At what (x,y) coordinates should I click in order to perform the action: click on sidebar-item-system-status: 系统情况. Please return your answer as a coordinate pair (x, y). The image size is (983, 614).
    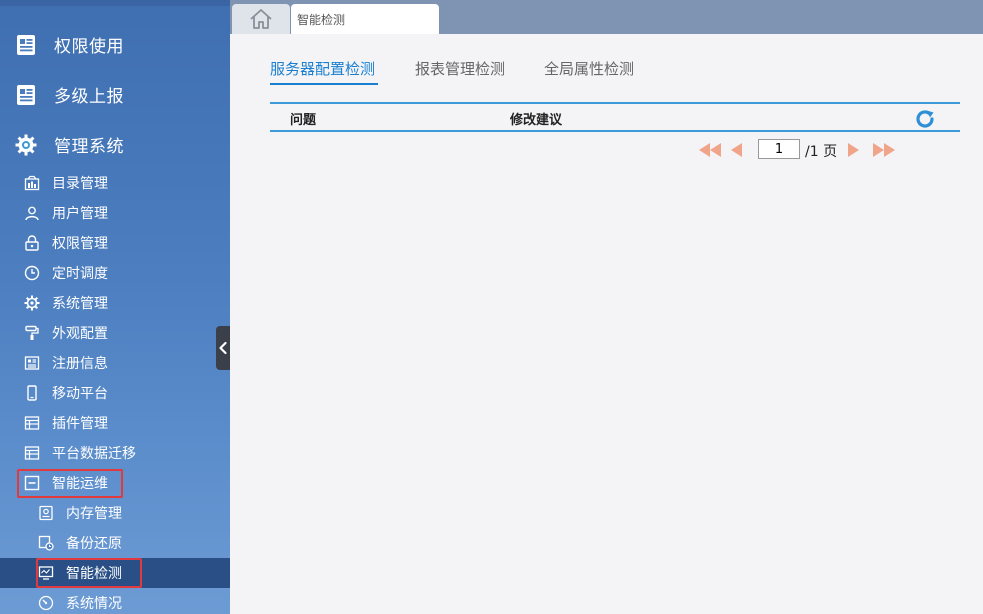
    Looking at the image, I should click on (115, 601).